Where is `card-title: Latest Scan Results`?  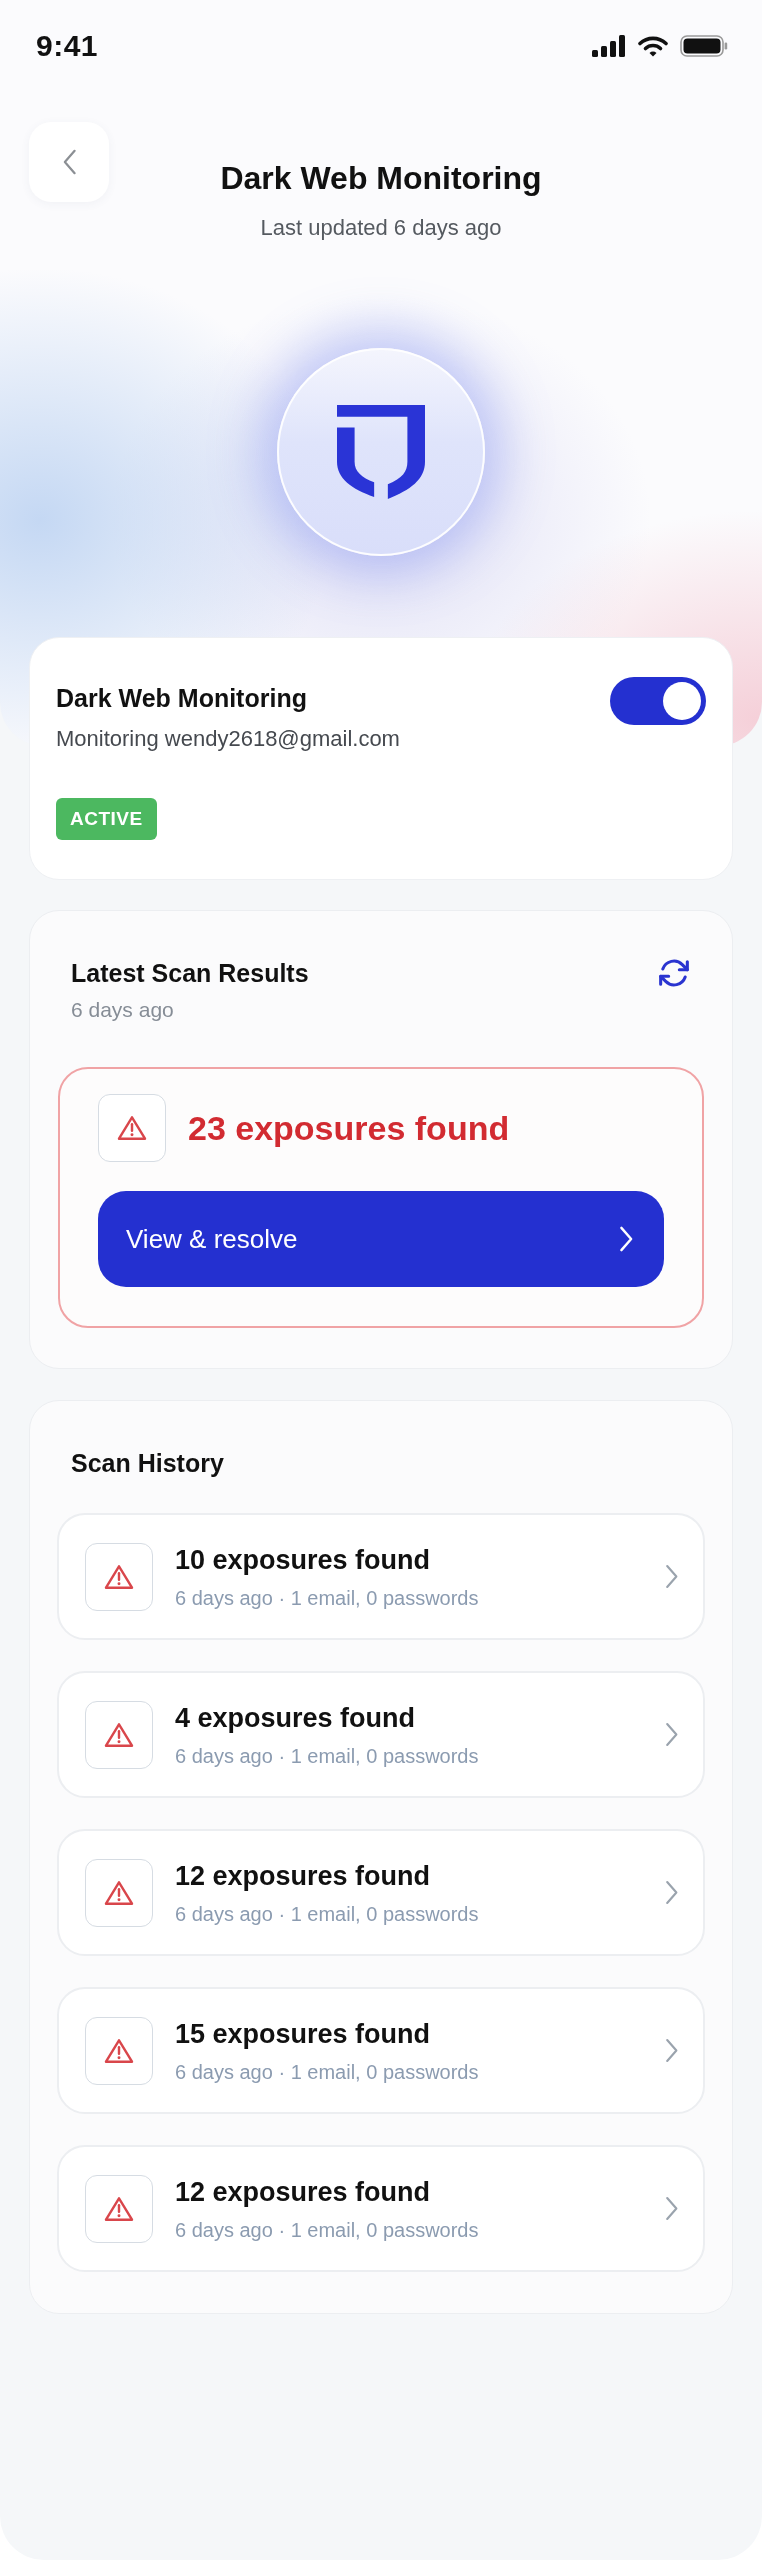
card-title: Latest Scan Results is located at coordinates (190, 973).